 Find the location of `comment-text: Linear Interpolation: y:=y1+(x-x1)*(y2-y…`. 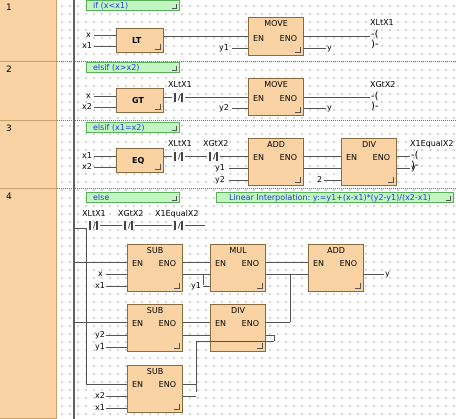

comment-text: Linear Interpolation: y:=y1+(x-x1)*(y2-y… is located at coordinates (330, 197).